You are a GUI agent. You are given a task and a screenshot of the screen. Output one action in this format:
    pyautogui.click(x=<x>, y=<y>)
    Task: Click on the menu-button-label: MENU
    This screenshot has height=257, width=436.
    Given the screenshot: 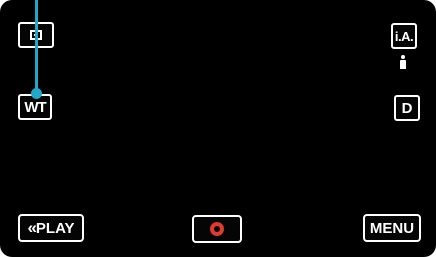 What is the action you would take?
    pyautogui.click(x=392, y=228)
    